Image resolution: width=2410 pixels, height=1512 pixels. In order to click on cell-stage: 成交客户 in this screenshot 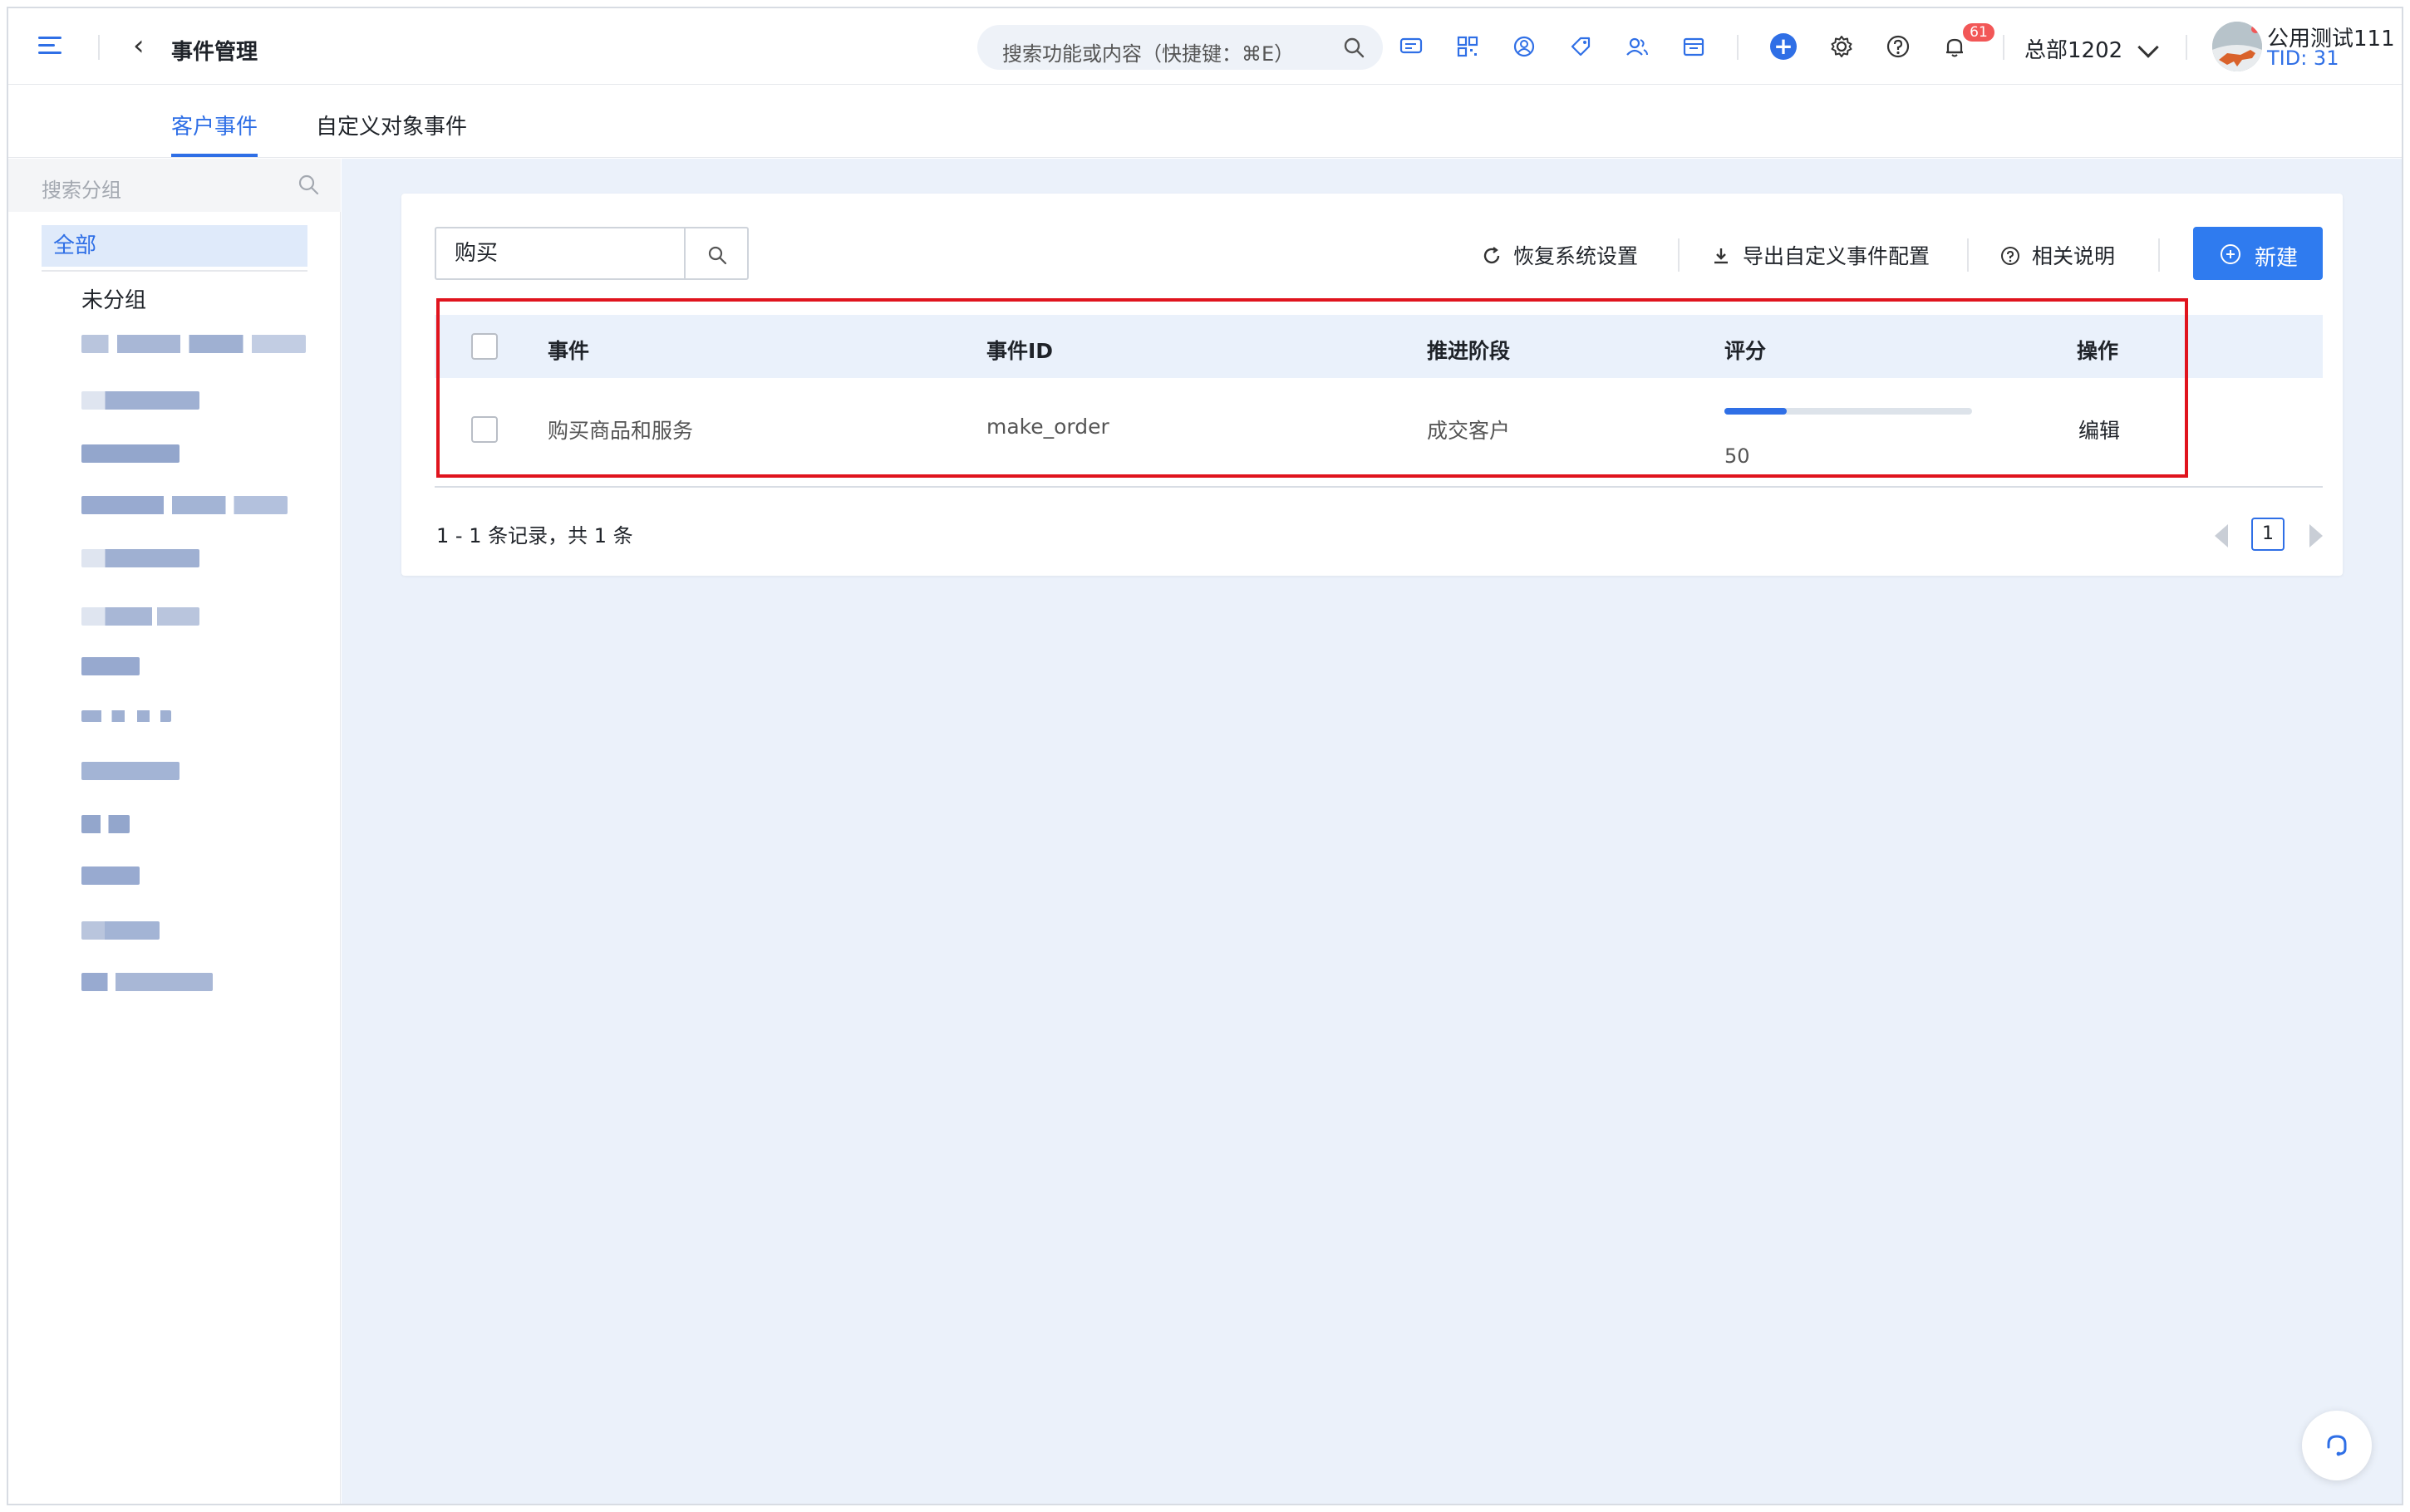, I will do `click(1469, 431)`.